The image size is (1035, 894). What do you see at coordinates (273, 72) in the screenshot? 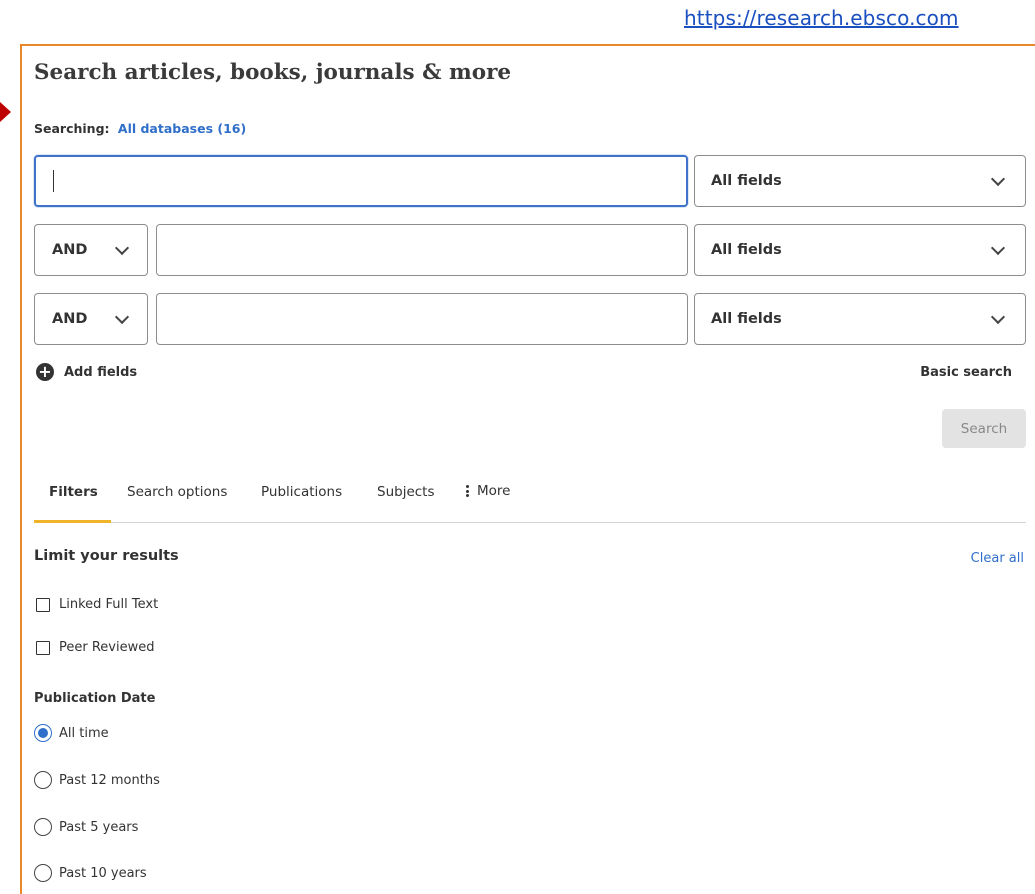
I see `page-title: Search articles, books, journals & more` at bounding box center [273, 72].